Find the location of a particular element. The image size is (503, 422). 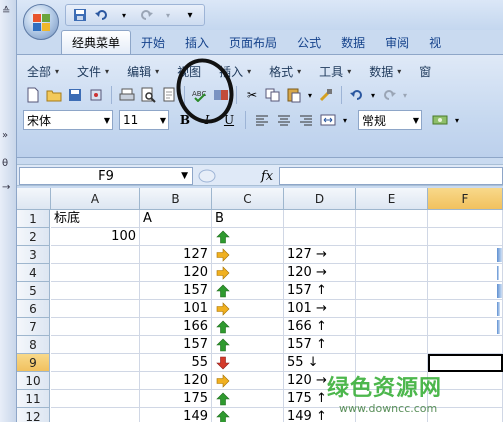

insert-function-icon: fx is located at coordinates (267, 176).